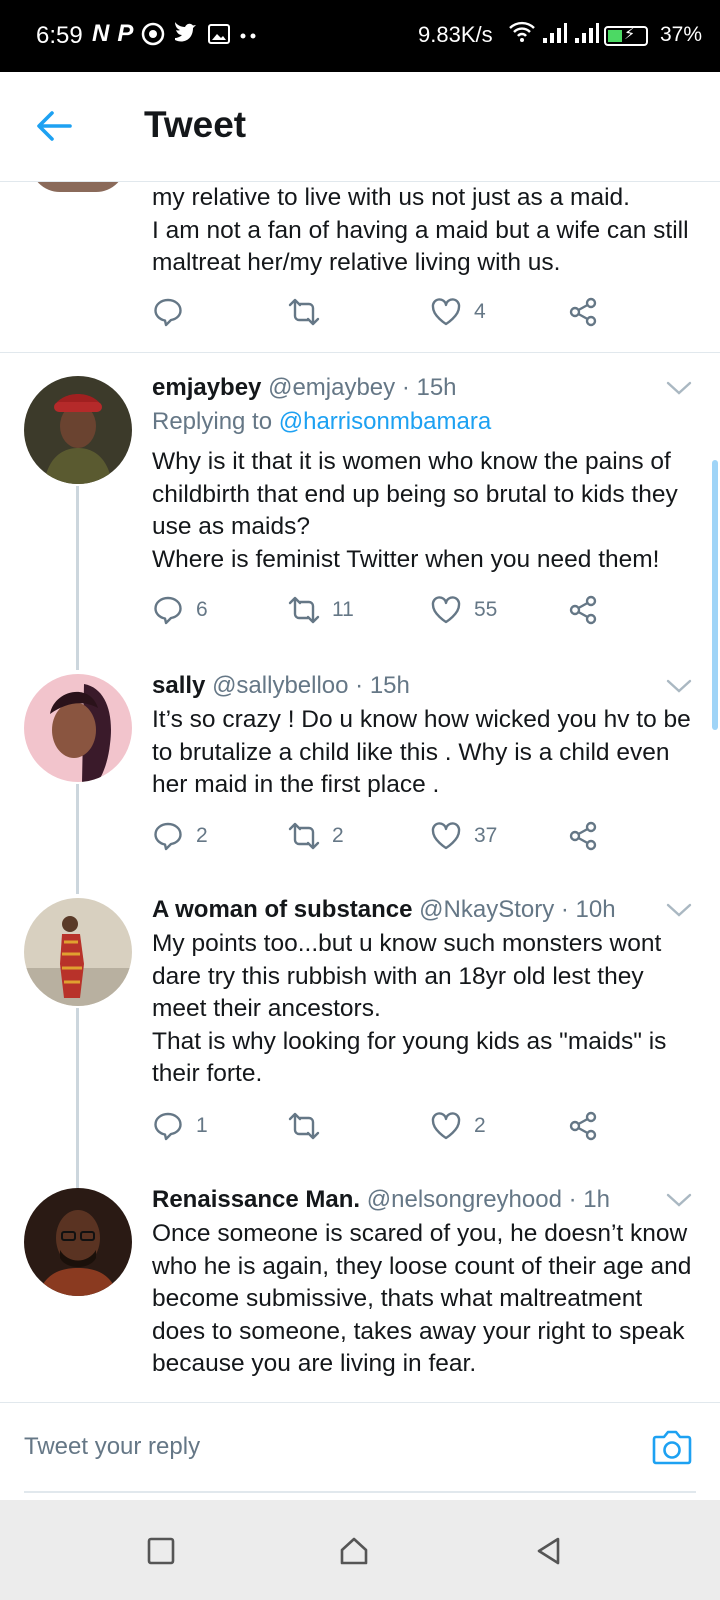 Image resolution: width=720 pixels, height=1600 pixels. I want to click on system-nav-bar, so click(360, 1550).